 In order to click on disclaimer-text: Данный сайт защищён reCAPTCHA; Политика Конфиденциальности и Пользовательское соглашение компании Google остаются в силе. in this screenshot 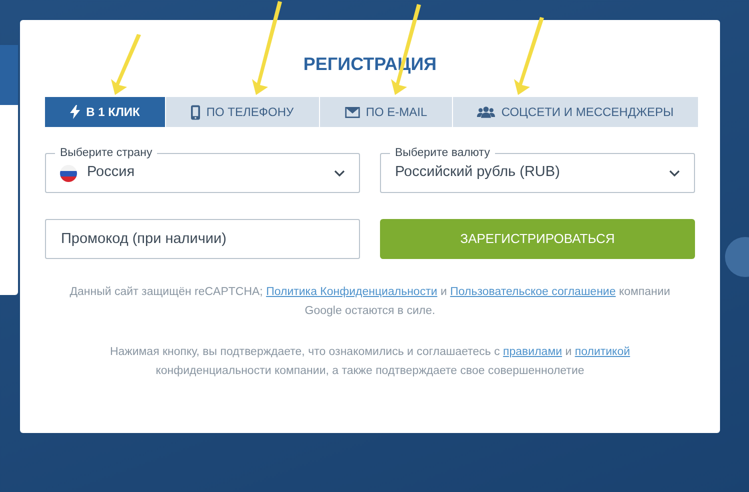, I will do `click(370, 302)`.